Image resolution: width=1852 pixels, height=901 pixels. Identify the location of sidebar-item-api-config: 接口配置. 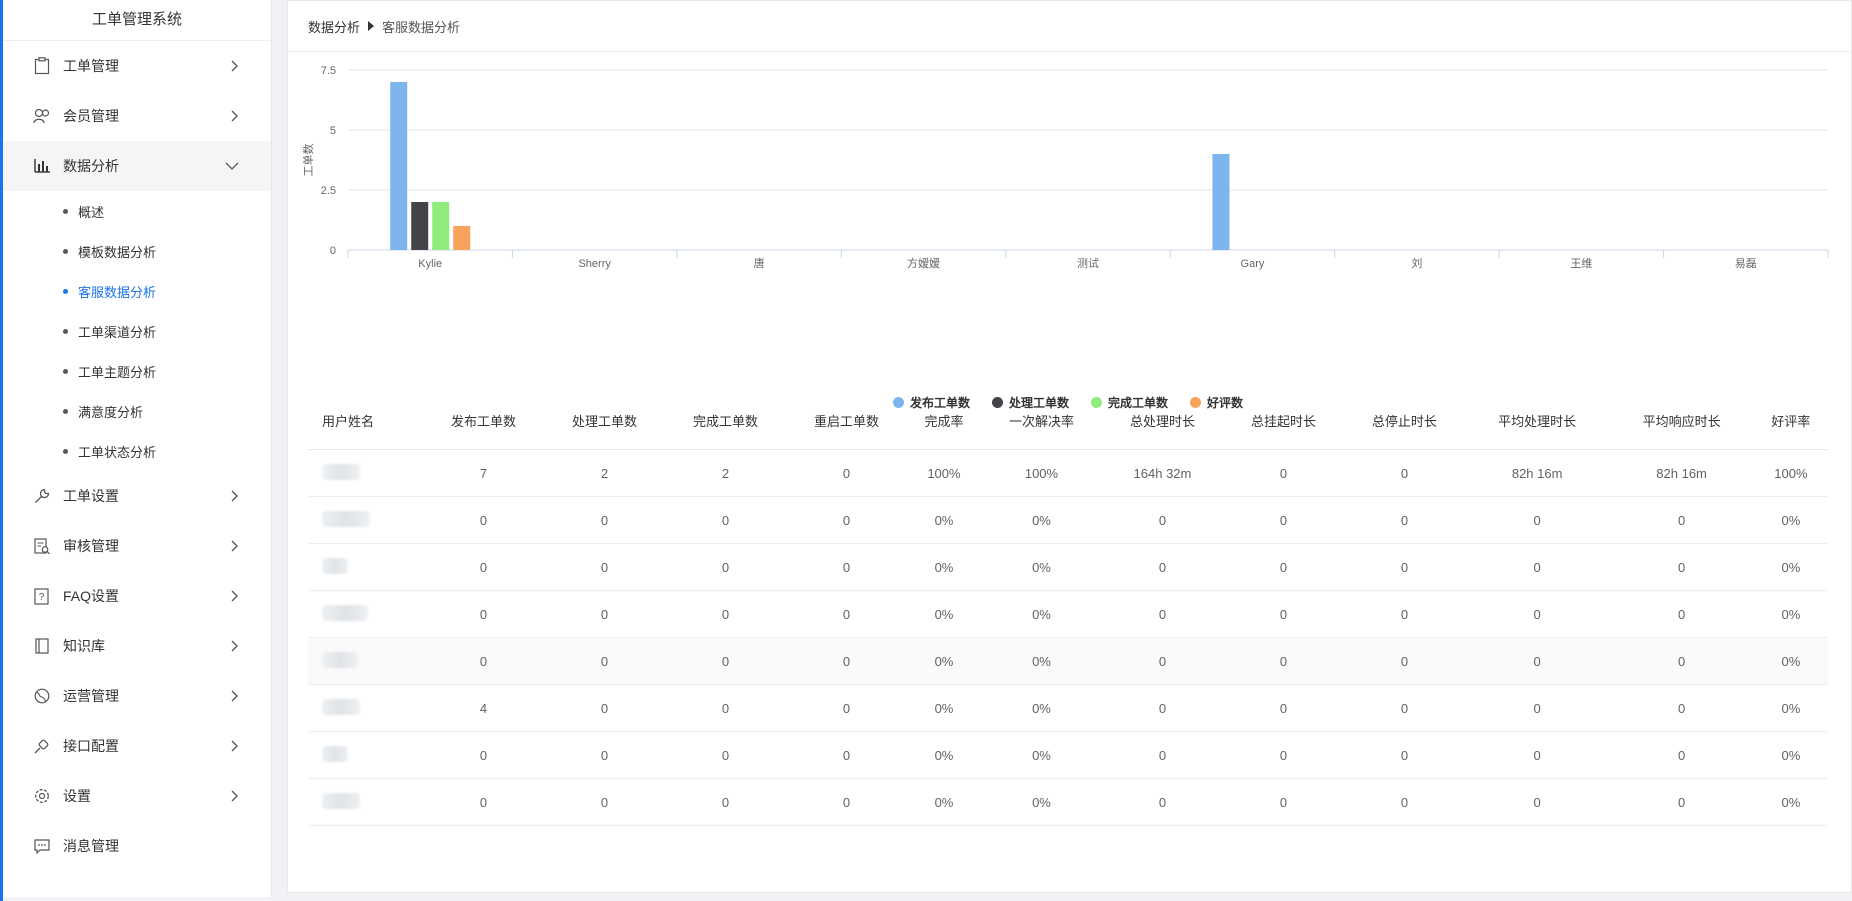
(137, 746).